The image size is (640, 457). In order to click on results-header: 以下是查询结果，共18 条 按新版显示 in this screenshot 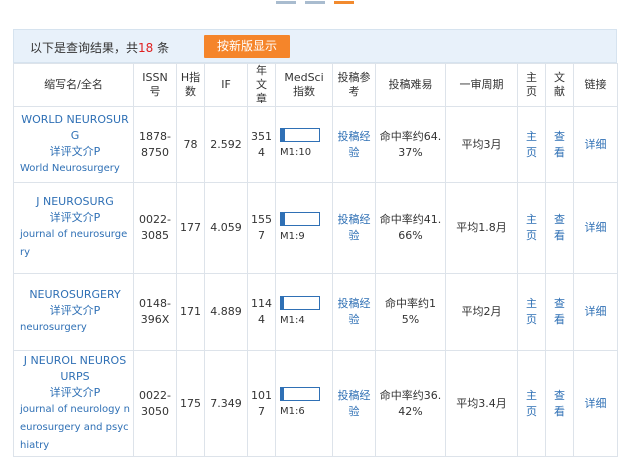, I will do `click(315, 46)`.